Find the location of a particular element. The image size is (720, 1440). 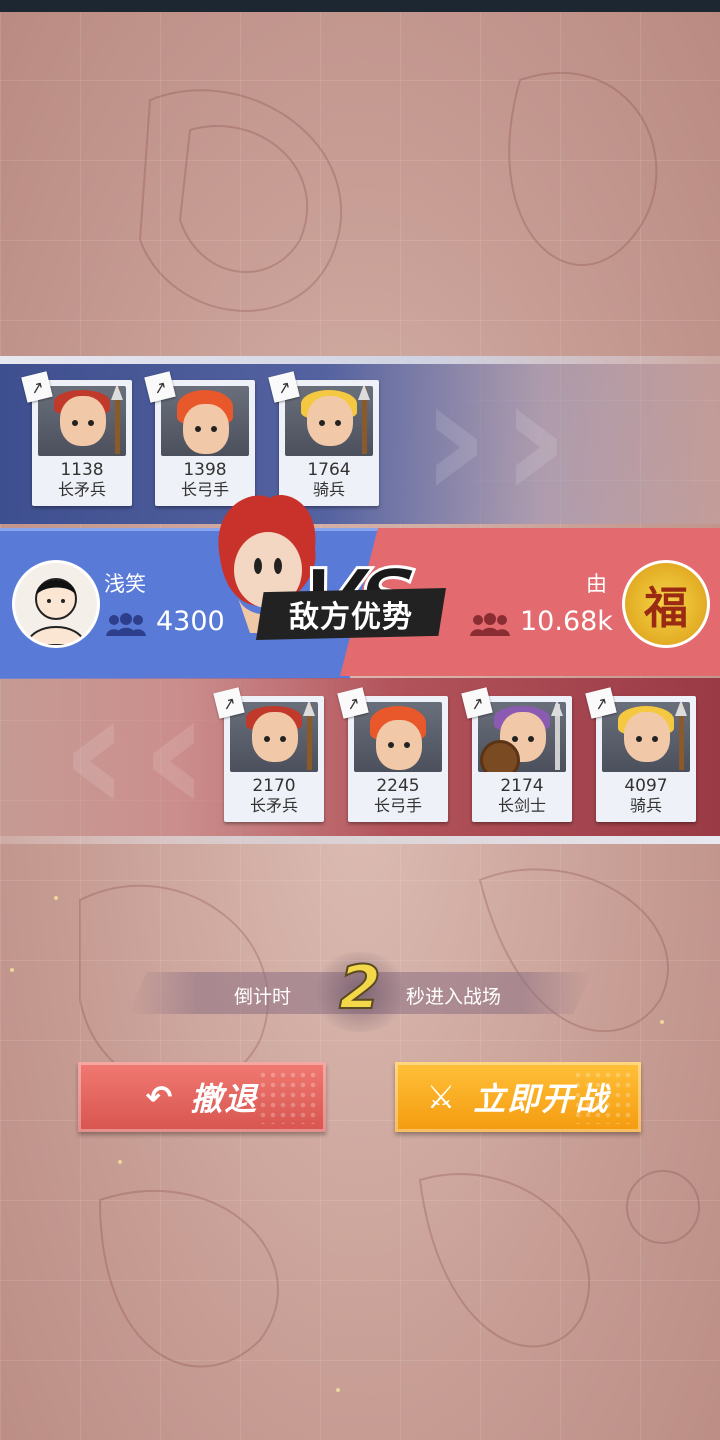

unit-power: 2170 is located at coordinates (274, 786).